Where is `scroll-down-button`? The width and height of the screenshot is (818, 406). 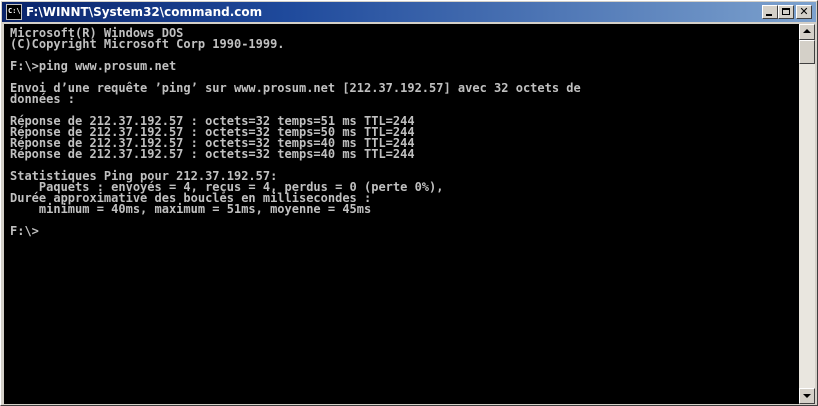 scroll-down-button is located at coordinates (807, 396).